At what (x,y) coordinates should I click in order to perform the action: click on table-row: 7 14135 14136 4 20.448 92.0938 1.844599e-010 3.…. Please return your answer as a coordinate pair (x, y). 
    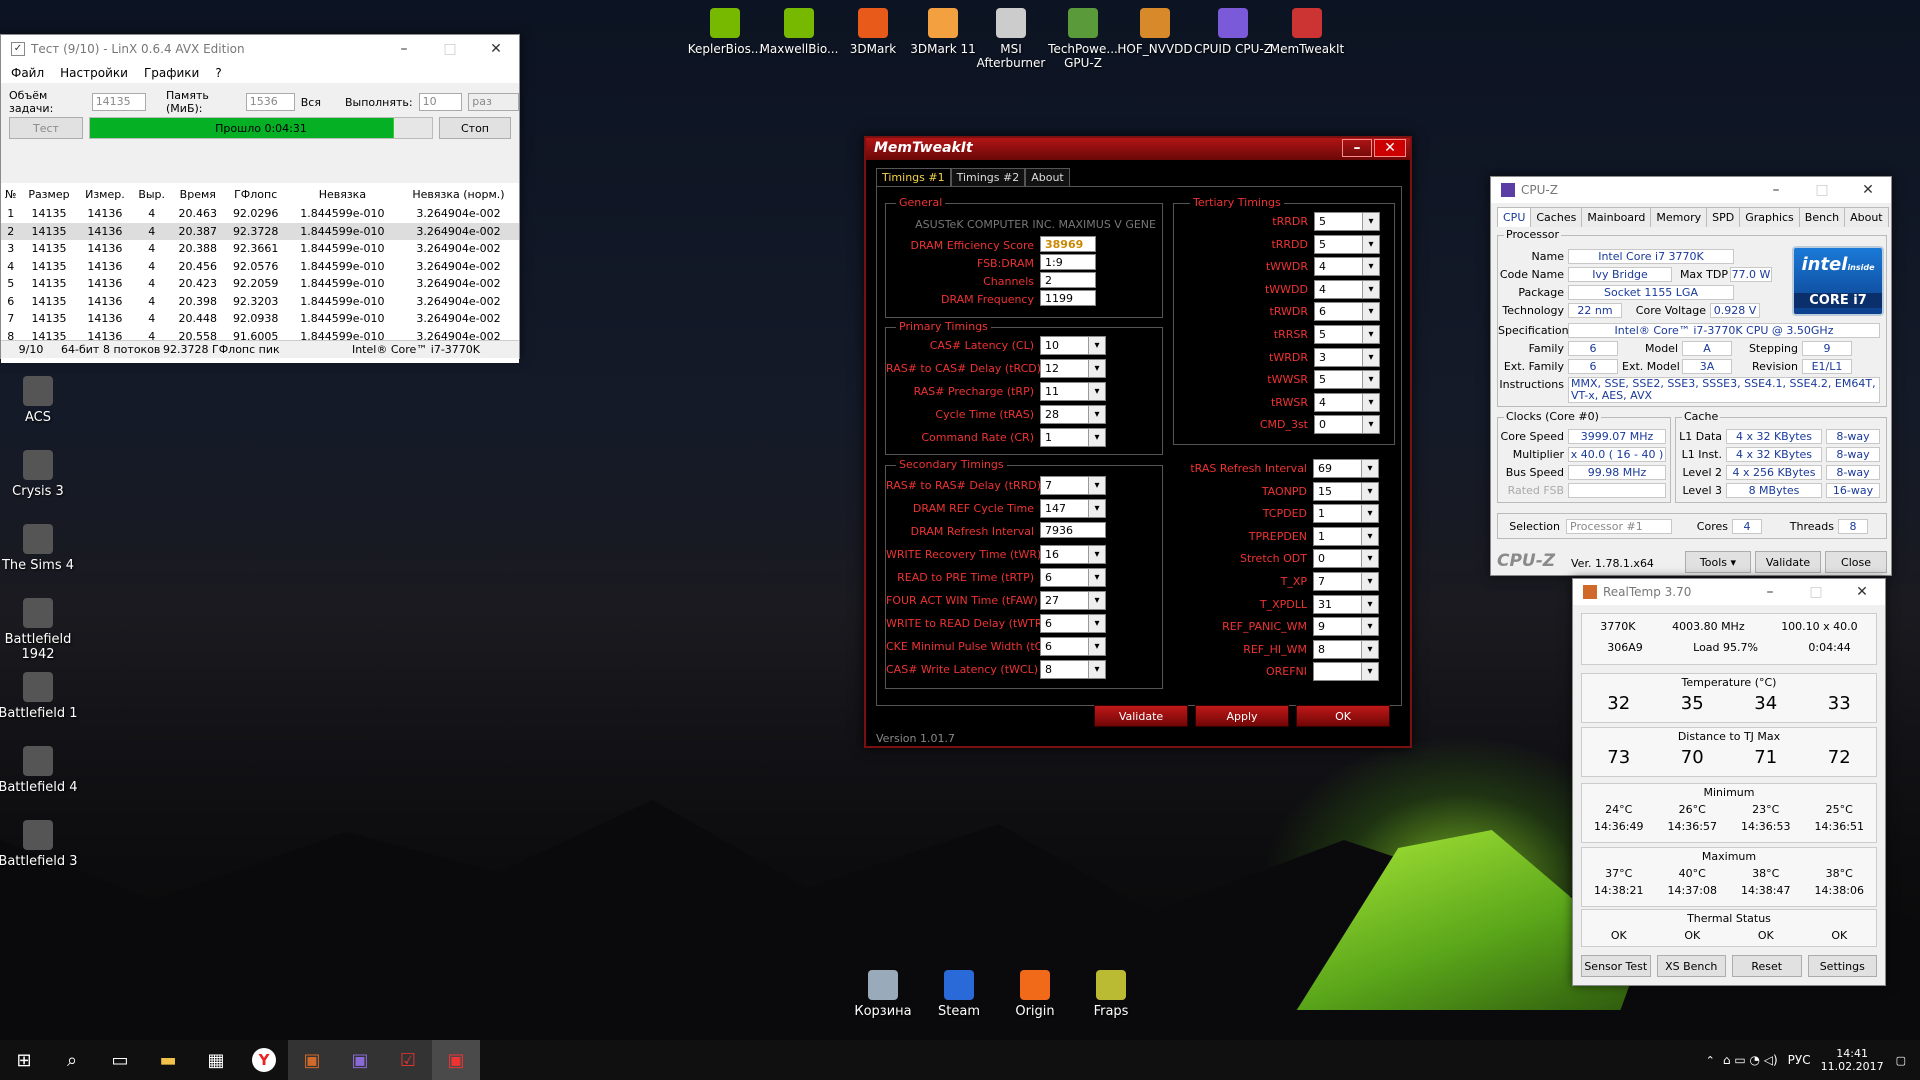
    Looking at the image, I should click on (260, 319).